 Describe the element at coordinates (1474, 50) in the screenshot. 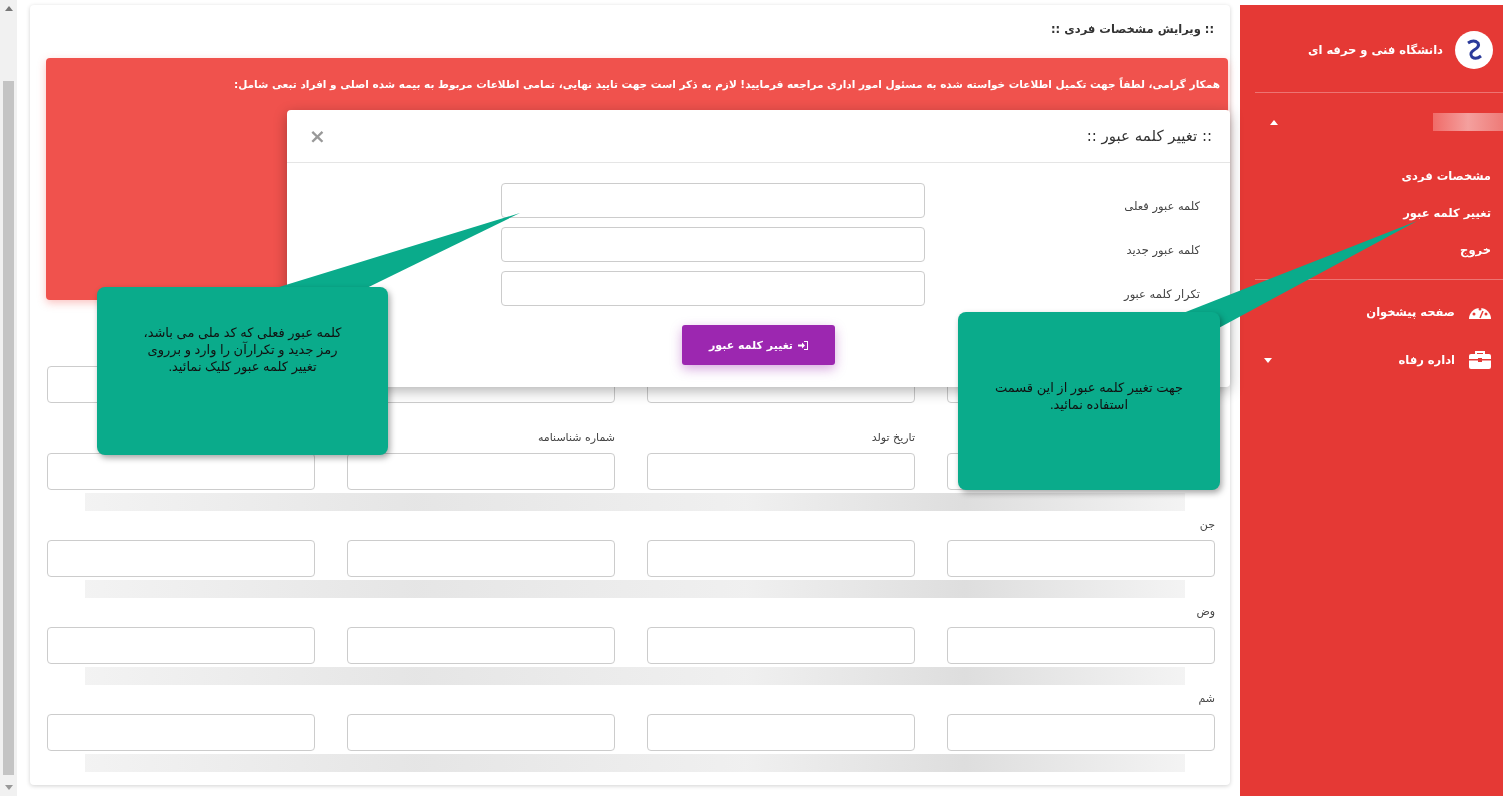

I see `logo-icon` at that location.